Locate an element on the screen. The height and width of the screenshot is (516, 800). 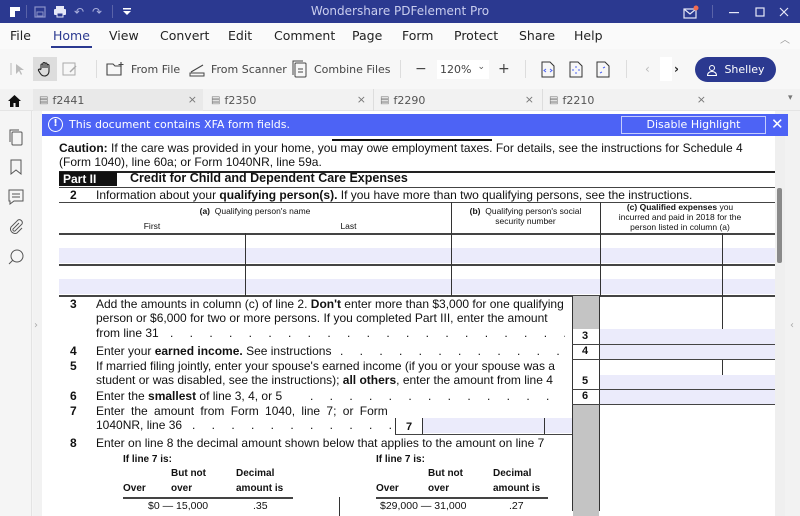
line-4-box-label: 4 is located at coordinates (585, 351).